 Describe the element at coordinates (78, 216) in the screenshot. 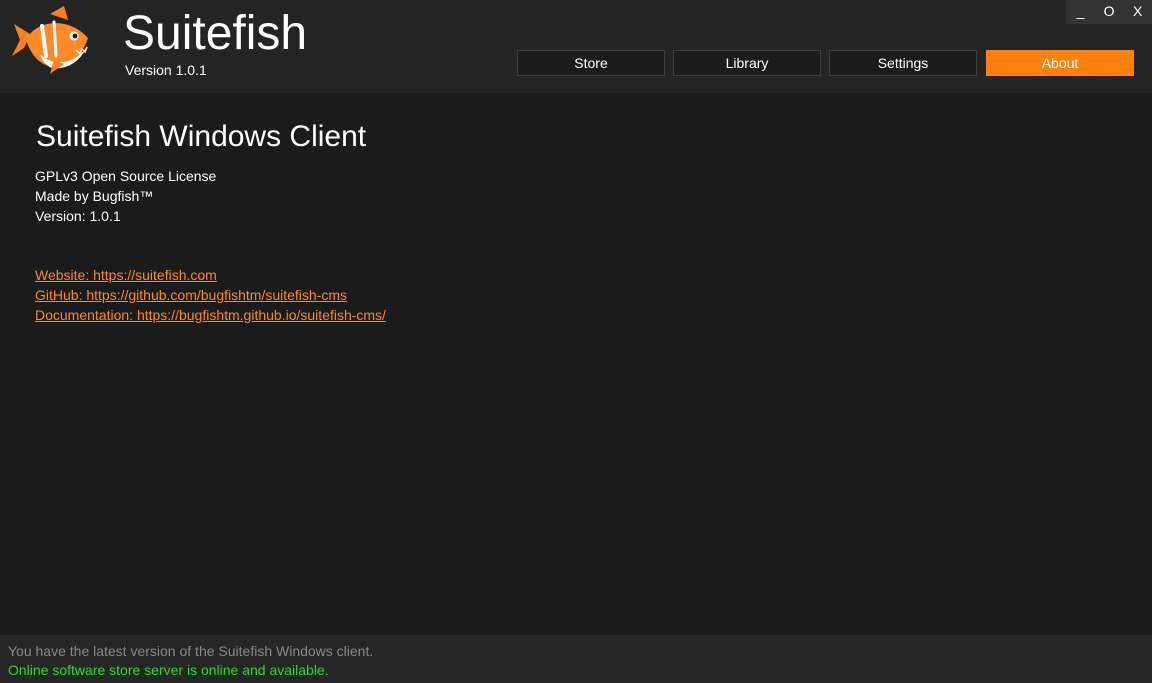

I see `version-text: Version: 1.0.1` at that location.